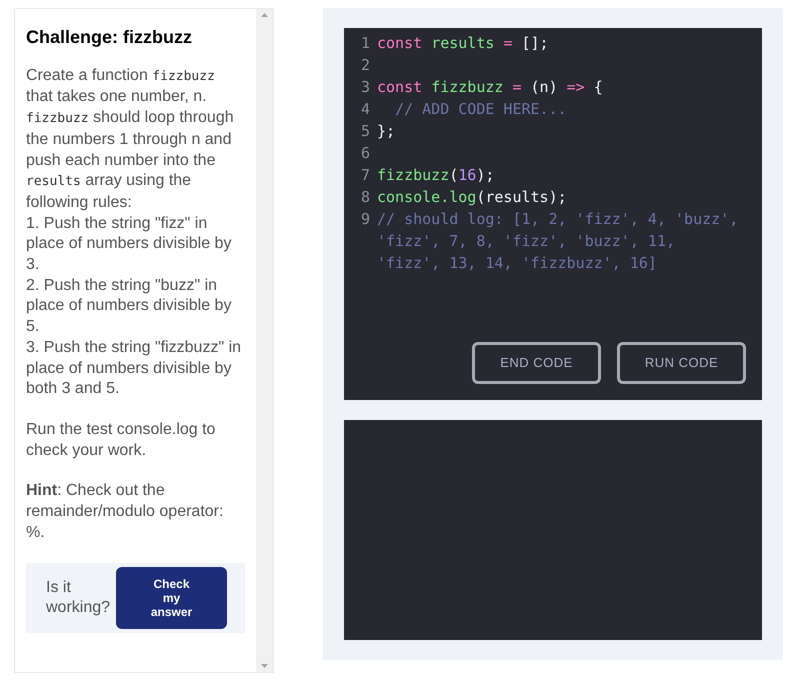  Describe the element at coordinates (134, 369) in the screenshot. I see `rule-text: 3. Push the string "fizzbuzz" in place of numbers divisible by both 3 and 5.` at that location.